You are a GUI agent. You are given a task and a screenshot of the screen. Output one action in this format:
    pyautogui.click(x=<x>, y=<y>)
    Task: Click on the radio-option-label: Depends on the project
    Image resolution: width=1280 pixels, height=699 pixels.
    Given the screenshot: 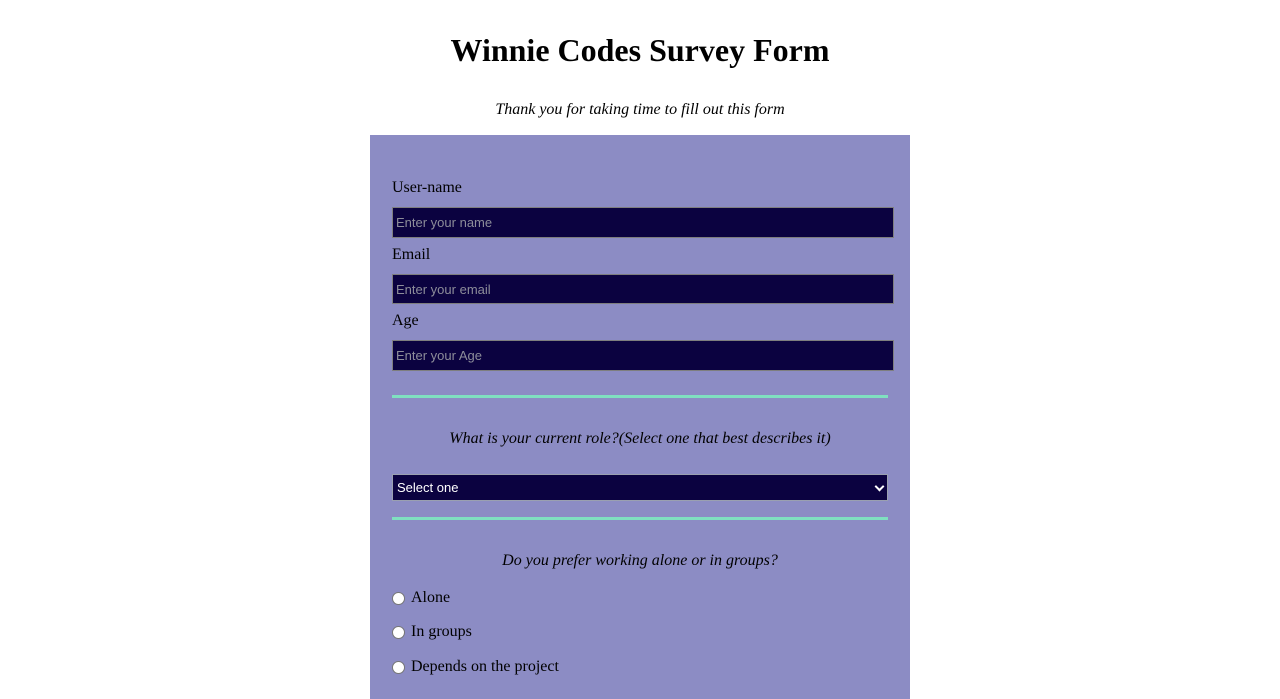 What is the action you would take?
    pyautogui.click(x=485, y=666)
    